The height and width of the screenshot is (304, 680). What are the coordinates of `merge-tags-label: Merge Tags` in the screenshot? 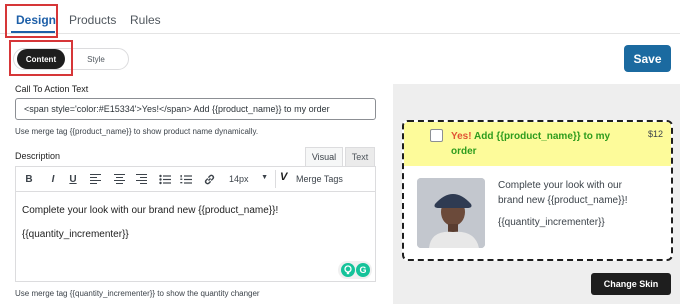 It's located at (319, 179).